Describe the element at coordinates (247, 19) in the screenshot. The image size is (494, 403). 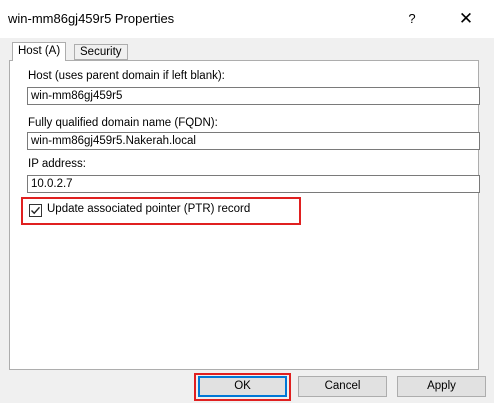
I see `title-bar: win-mm86gj459r5 Properties ? ✕` at that location.